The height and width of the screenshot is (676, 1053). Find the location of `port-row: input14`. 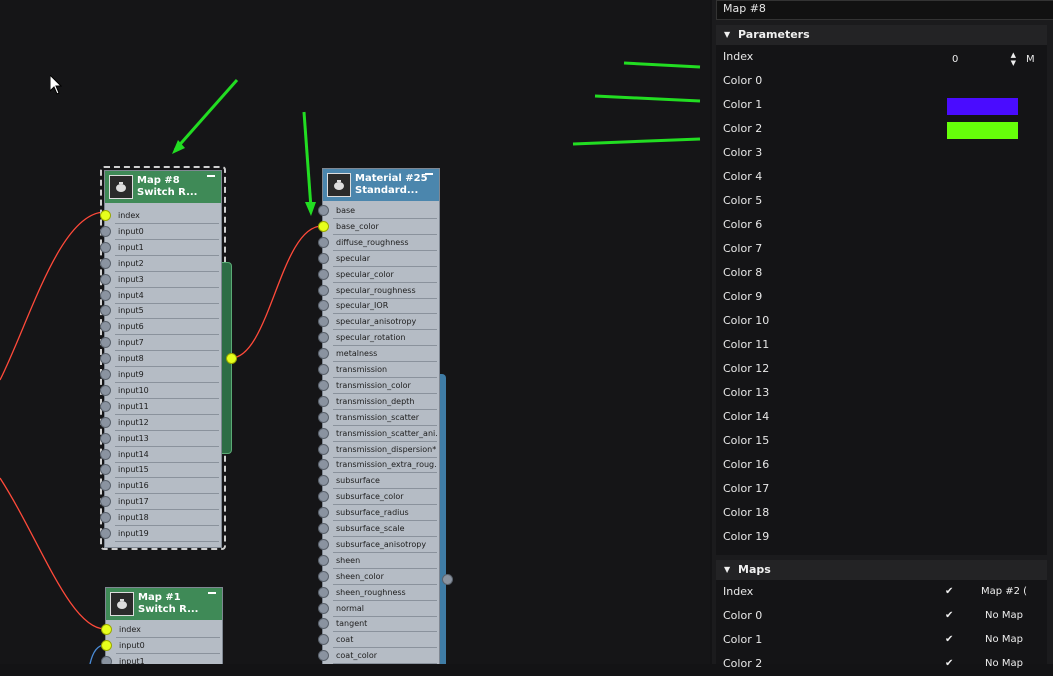

port-row: input14 is located at coordinates (167, 455).